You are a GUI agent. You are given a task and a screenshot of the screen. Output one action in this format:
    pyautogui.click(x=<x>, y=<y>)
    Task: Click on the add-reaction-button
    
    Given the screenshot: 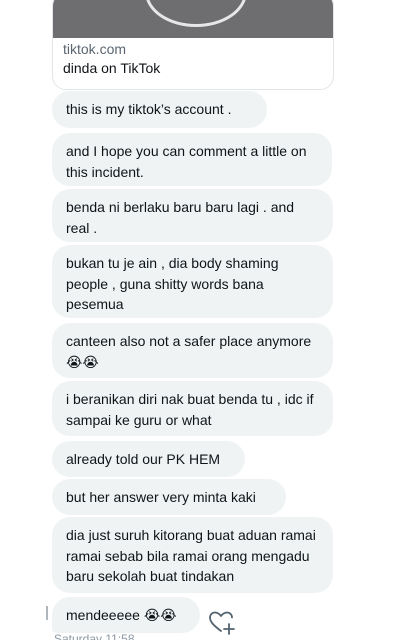 What is the action you would take?
    pyautogui.click(x=222, y=622)
    